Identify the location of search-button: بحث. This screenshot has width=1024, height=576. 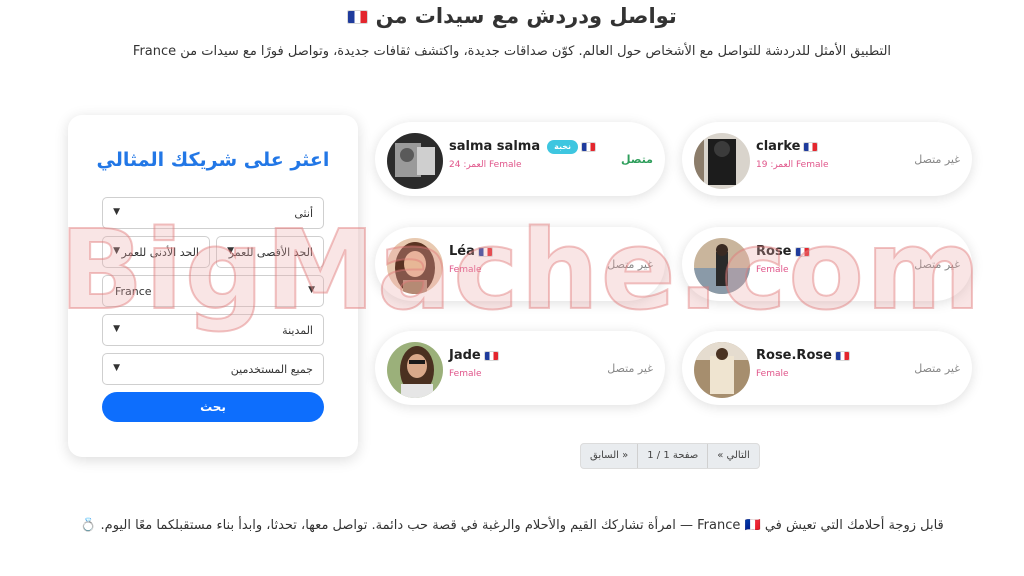
(213, 407).